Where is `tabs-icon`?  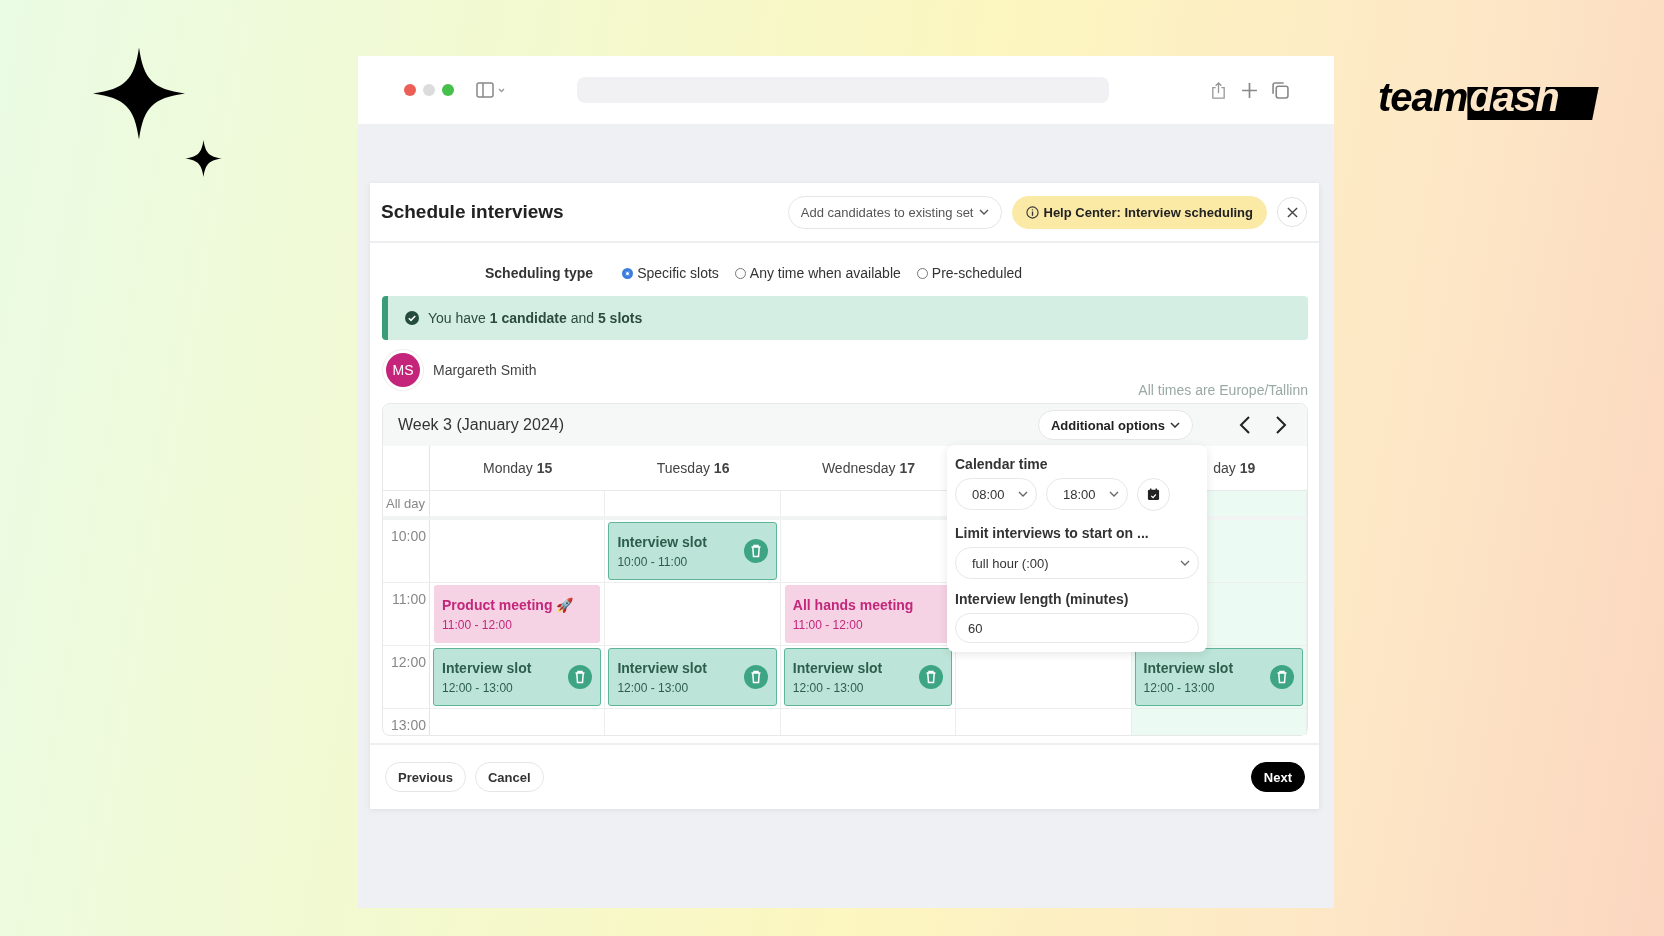
tabs-icon is located at coordinates (1280, 90).